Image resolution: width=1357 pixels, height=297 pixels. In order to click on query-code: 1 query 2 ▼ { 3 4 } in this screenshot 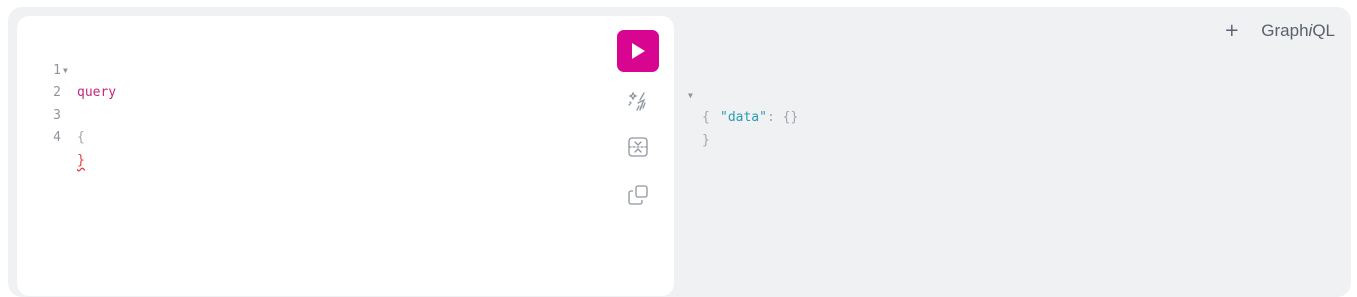, I will do `click(76, 102)`.